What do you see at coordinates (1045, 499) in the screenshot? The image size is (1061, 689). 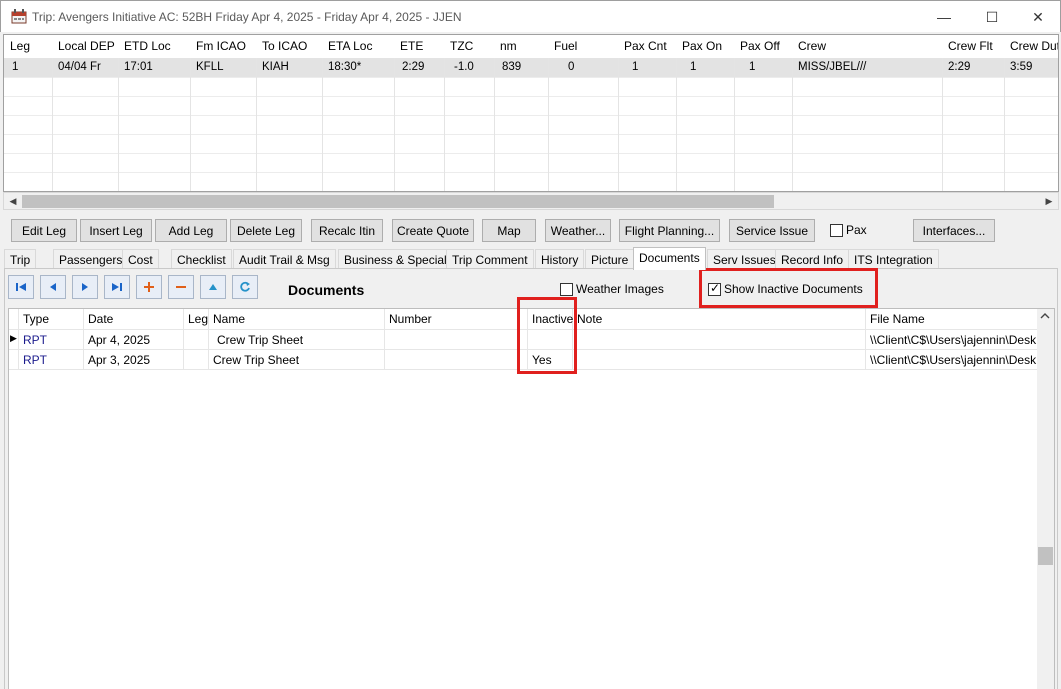 I see `documents-vertical-scrollbar` at bounding box center [1045, 499].